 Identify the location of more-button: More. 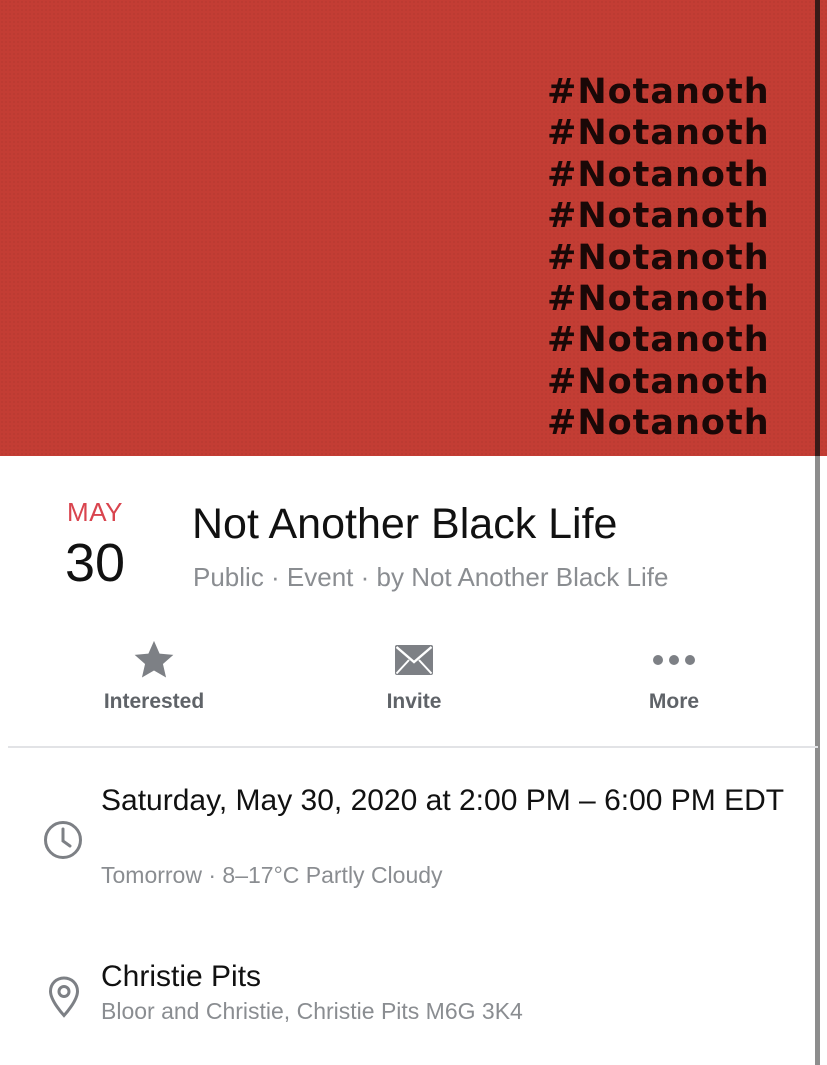
(674, 681).